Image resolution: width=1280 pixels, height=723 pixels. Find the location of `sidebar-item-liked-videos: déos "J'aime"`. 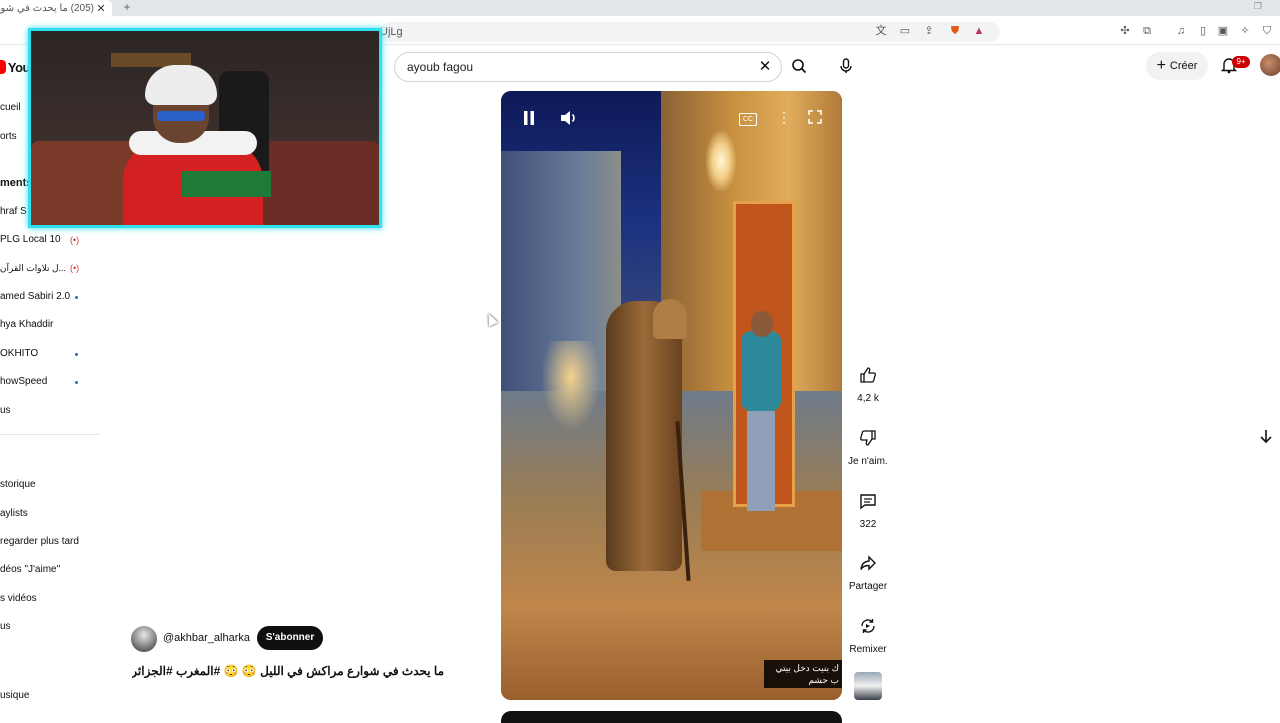

sidebar-item-liked-videos: déos "J'aime" is located at coordinates (30, 569).